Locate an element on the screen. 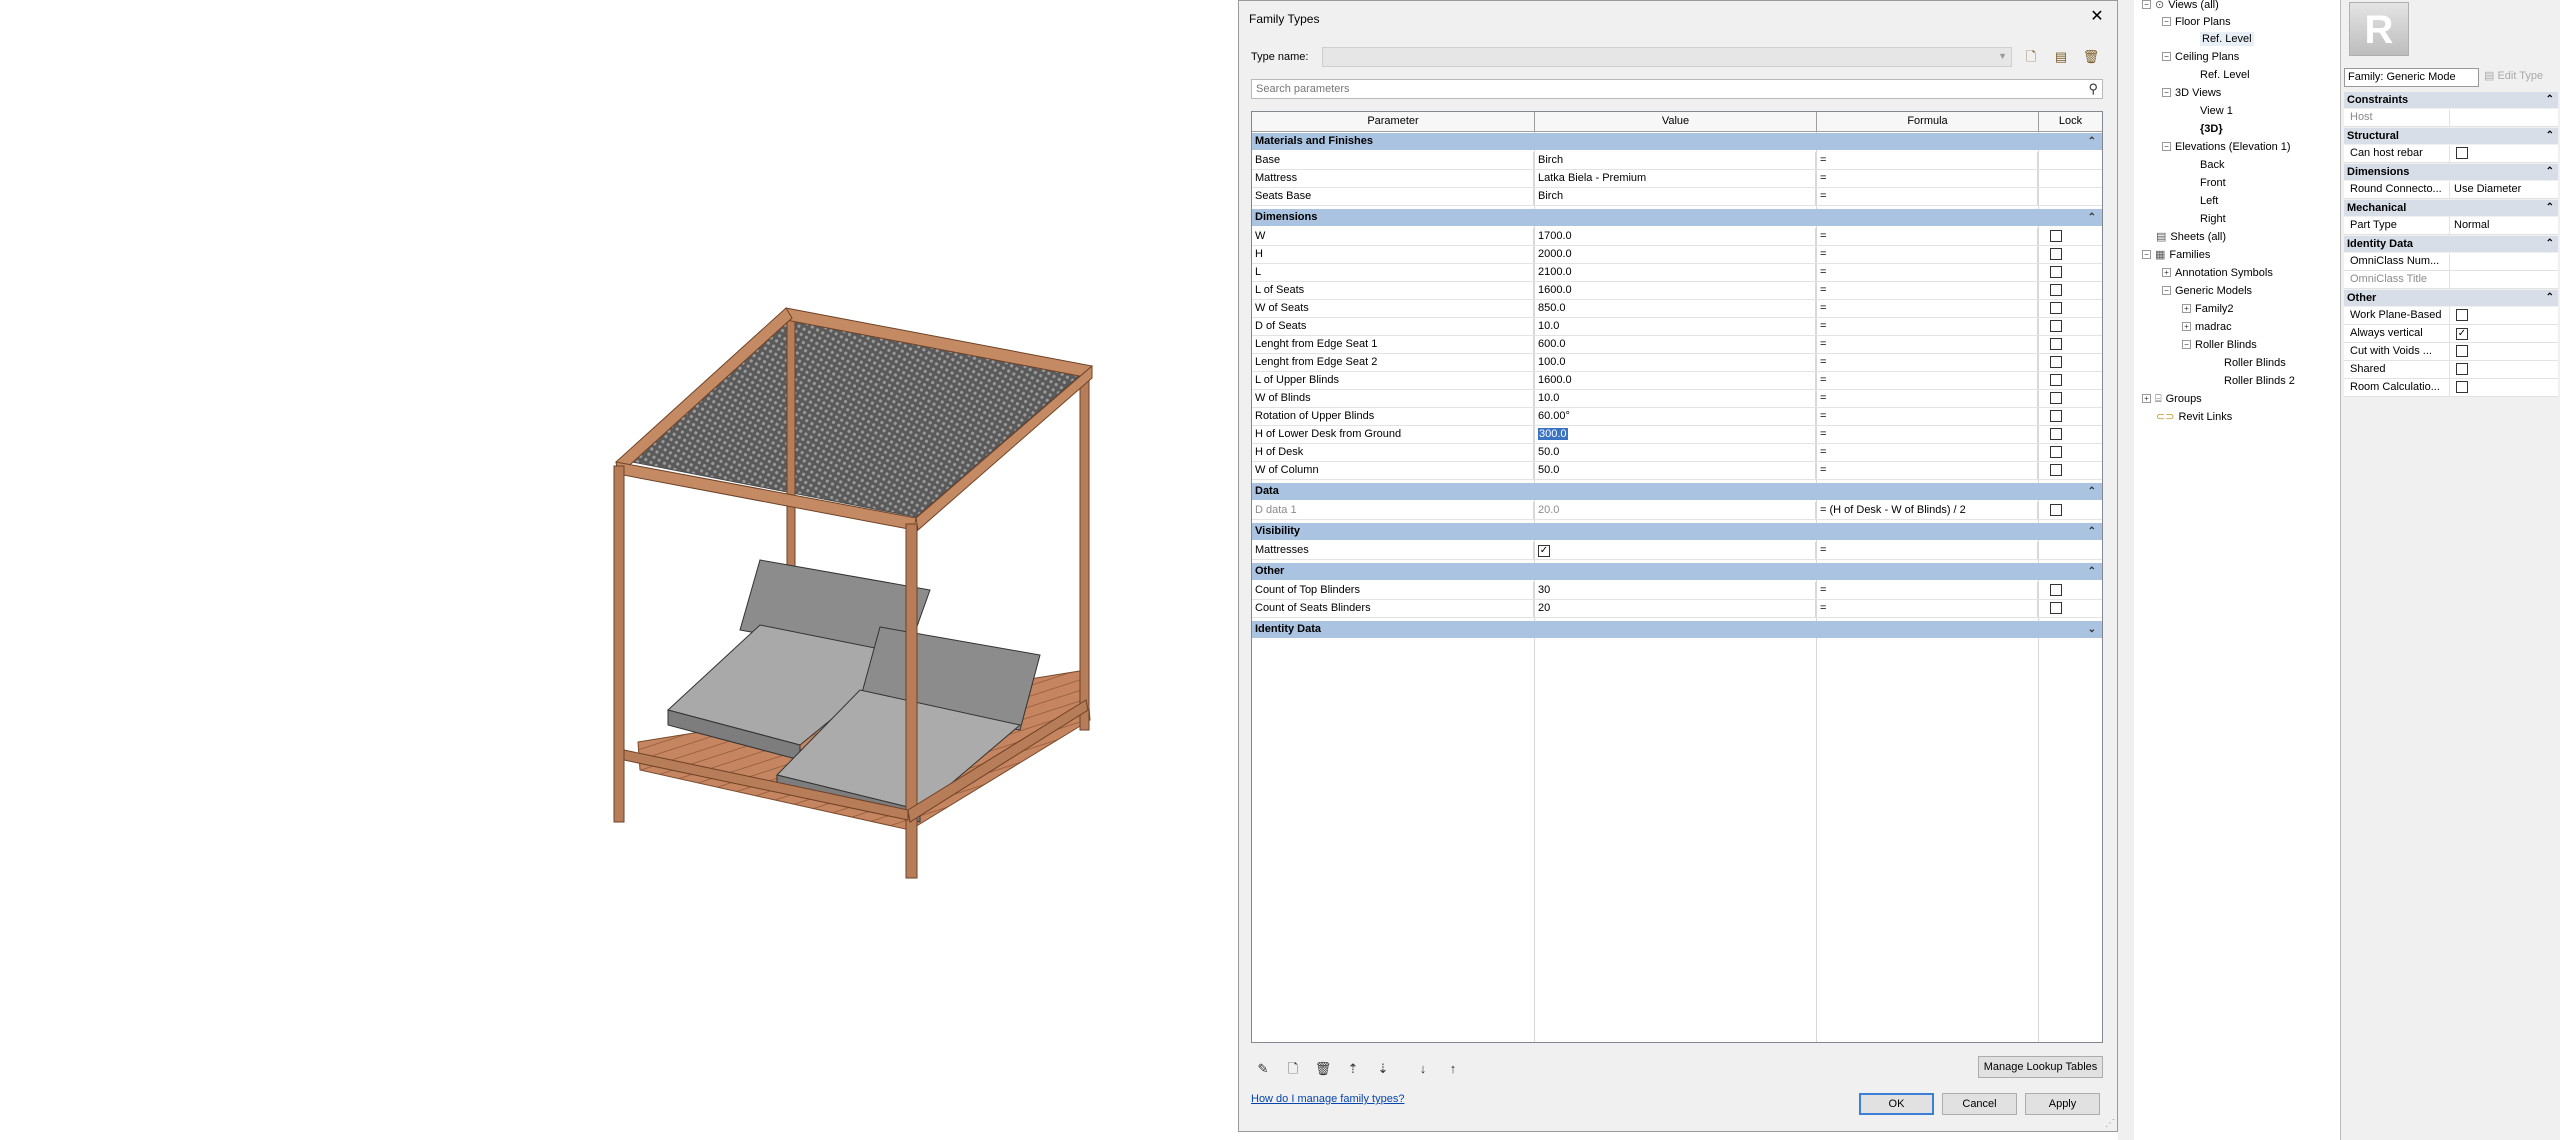 The image size is (2560, 1140). move-up-icon: ⇡ is located at coordinates (1353, 1069).